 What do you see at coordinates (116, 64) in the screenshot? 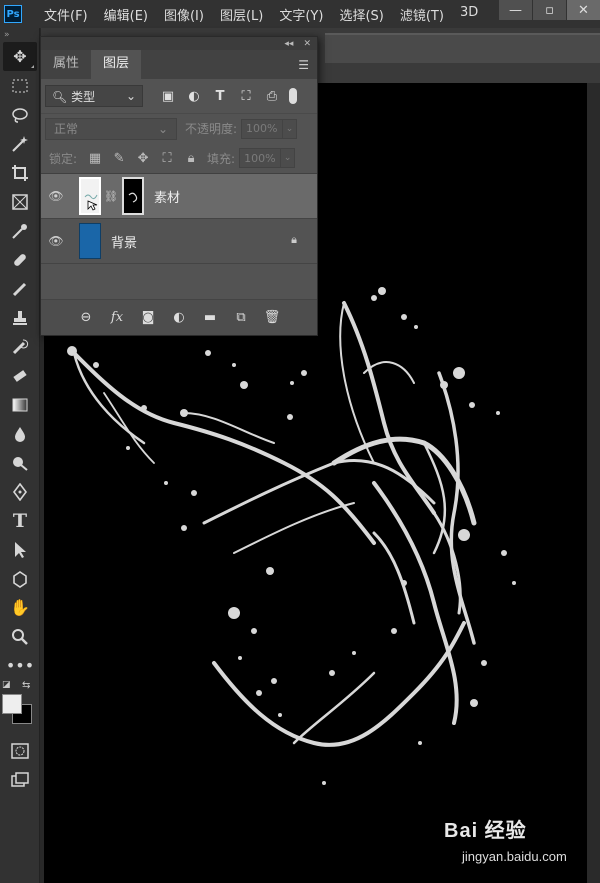
I see `tab-layers: 图层` at bounding box center [116, 64].